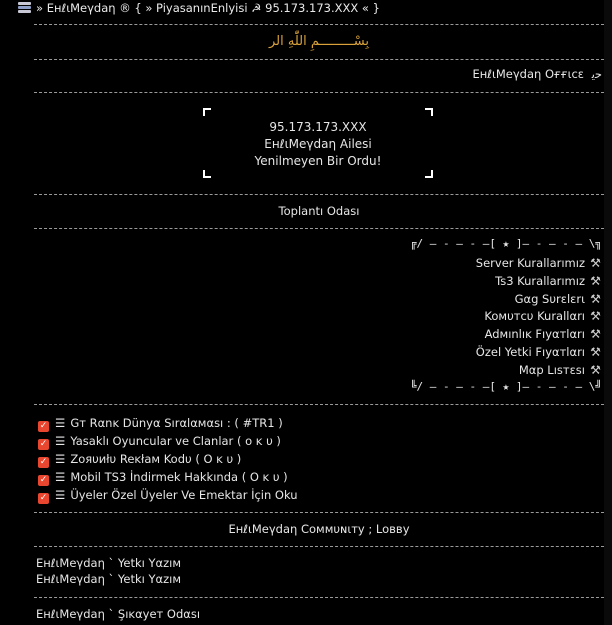  Describe the element at coordinates (505, 243) in the screenshot. I see `frame-top: ╔/ — - — - —[ ★ ]— - — - — \╗` at that location.